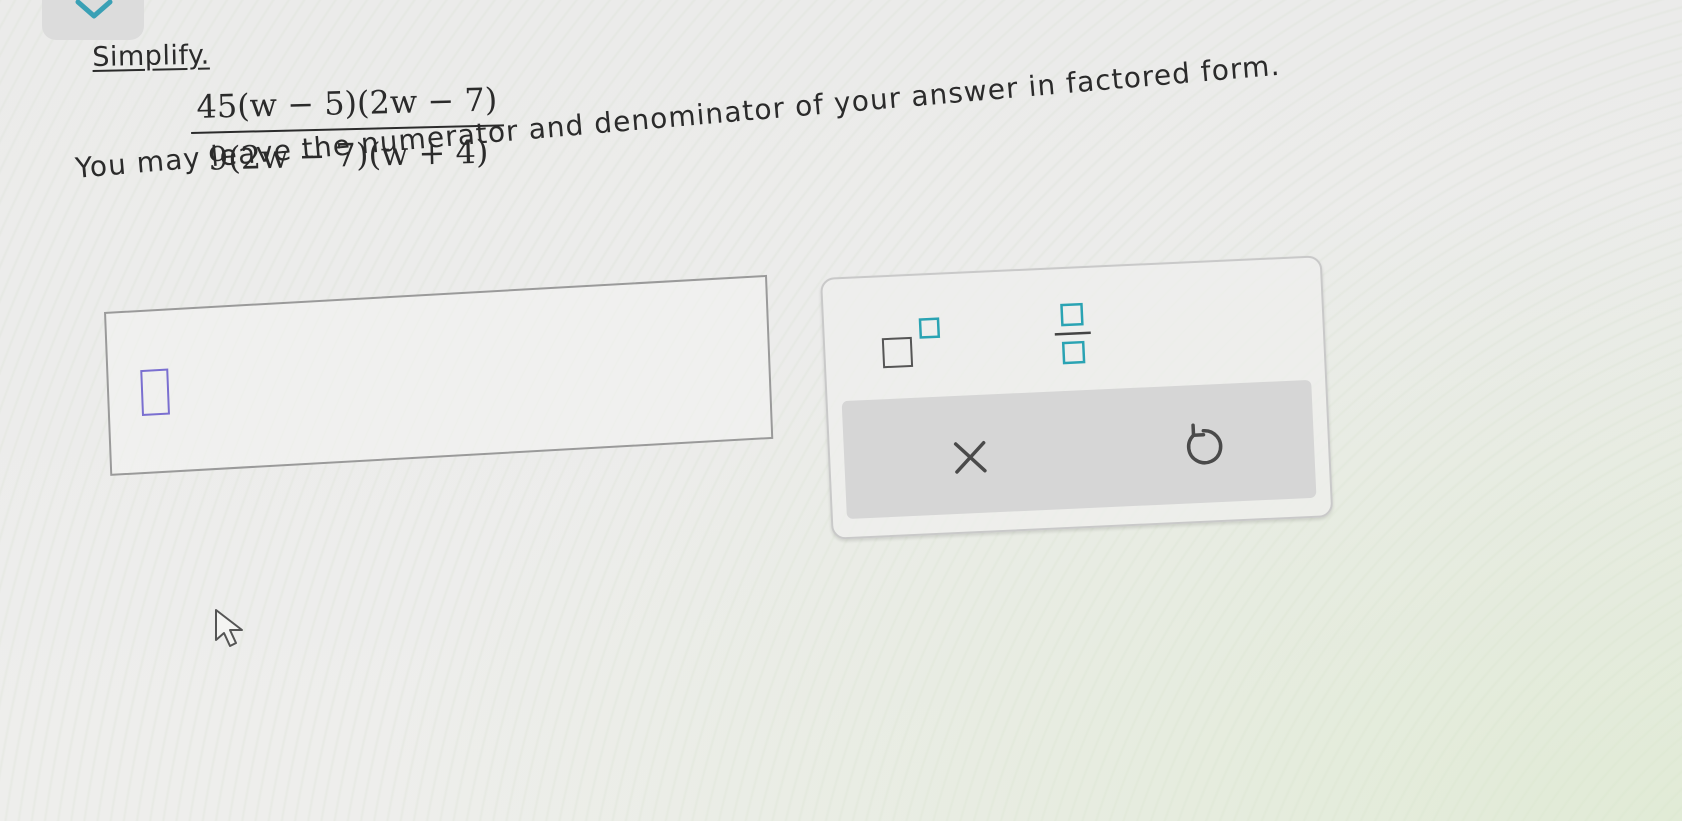 This screenshot has height=821, width=1682. I want to click on undo-icon, so click(1204, 444).